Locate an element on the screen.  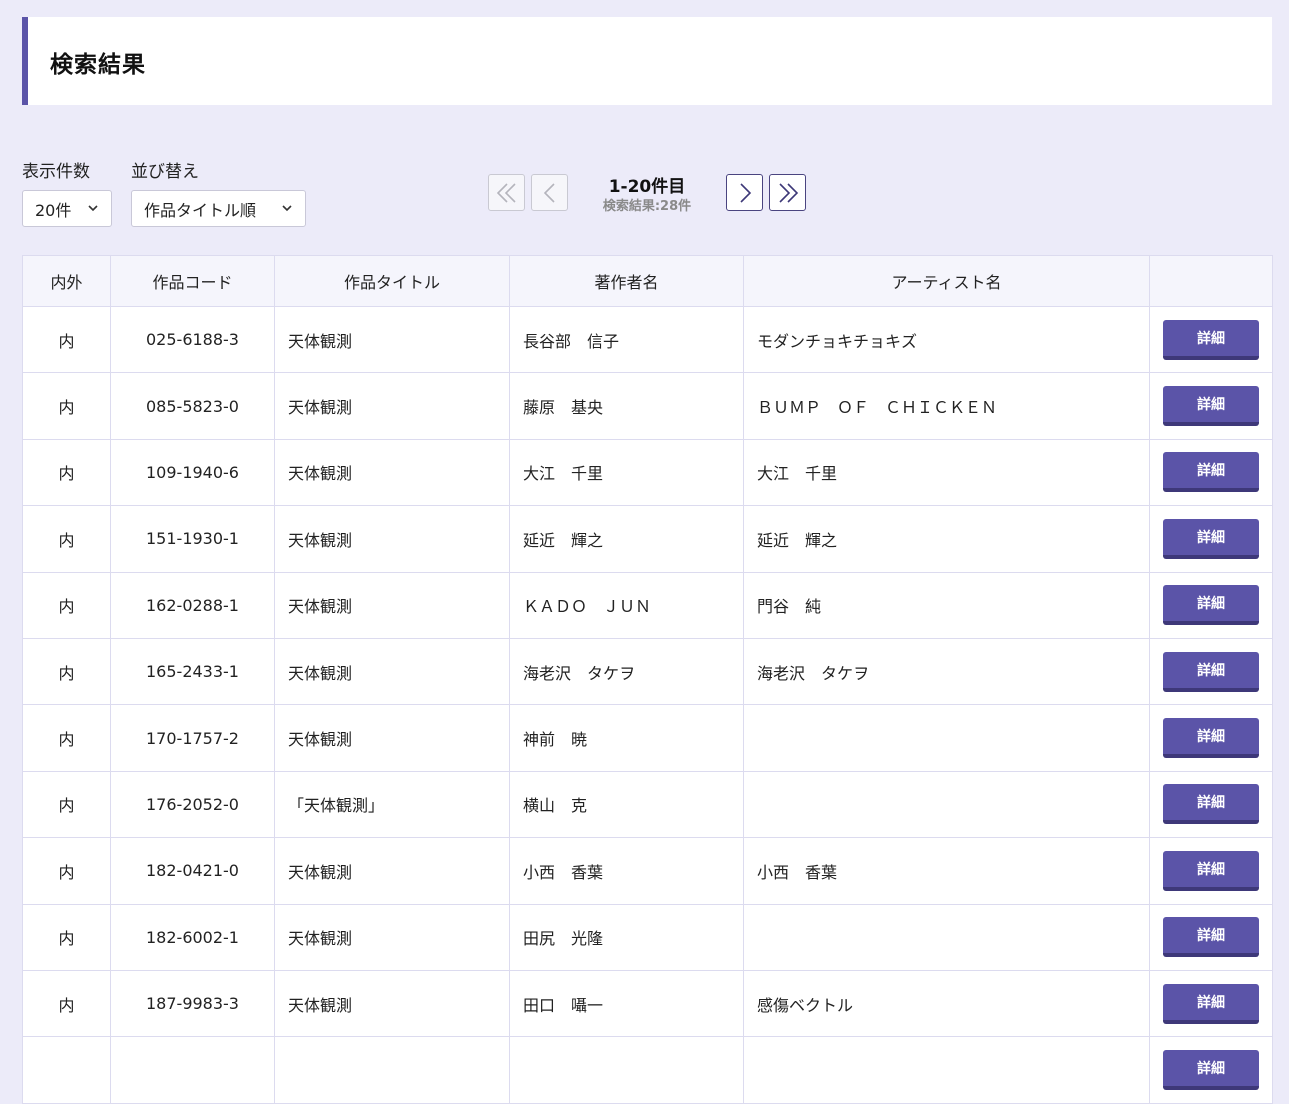
sort-label: 並び替え is located at coordinates (165, 172).